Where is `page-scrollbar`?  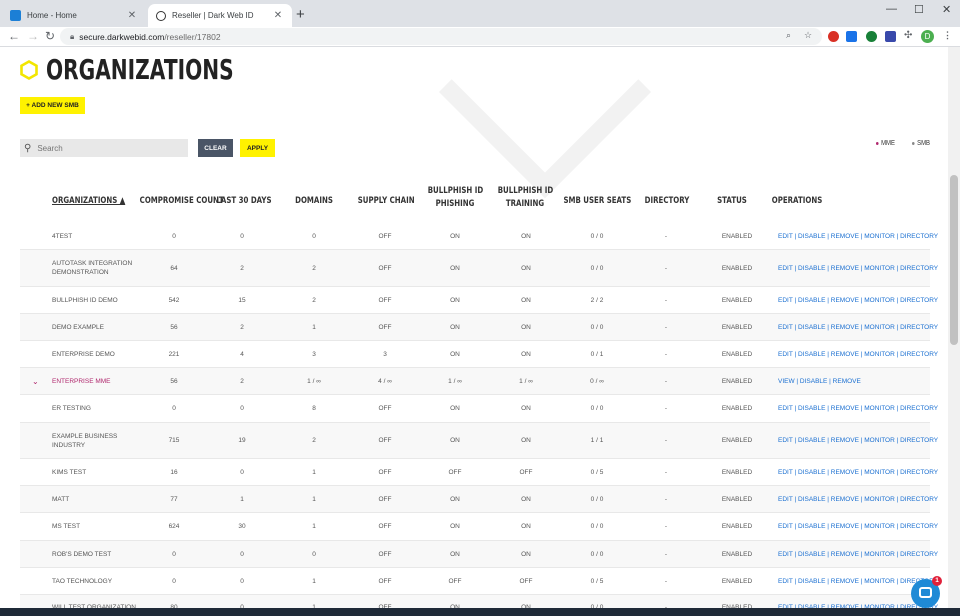 page-scrollbar is located at coordinates (954, 327).